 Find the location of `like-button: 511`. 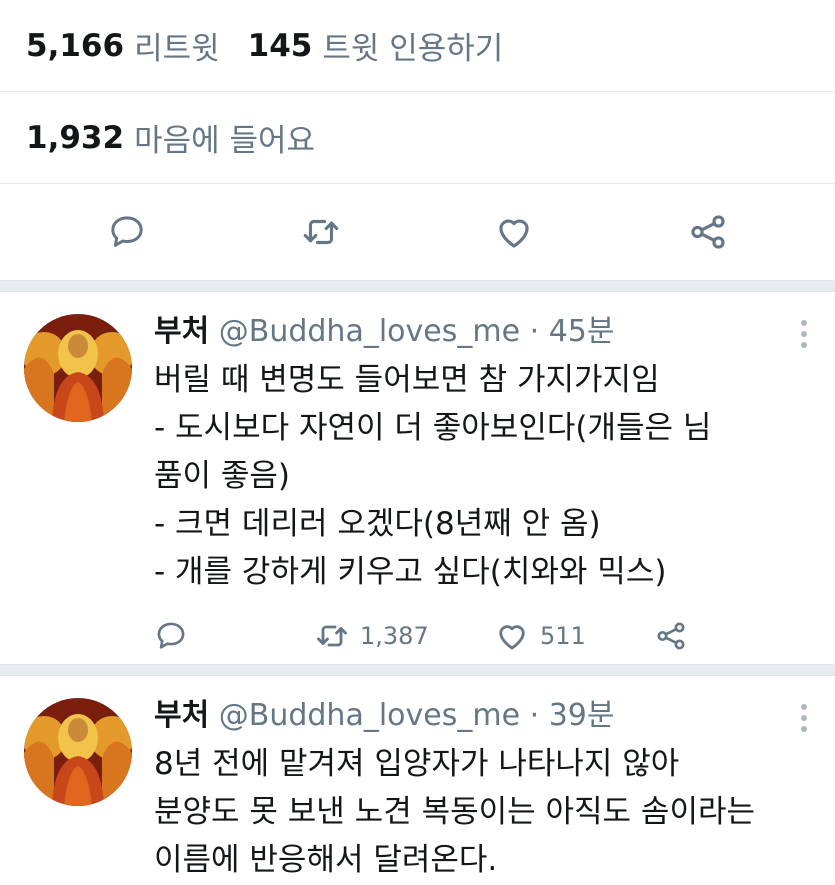

like-button: 511 is located at coordinates (574, 636).